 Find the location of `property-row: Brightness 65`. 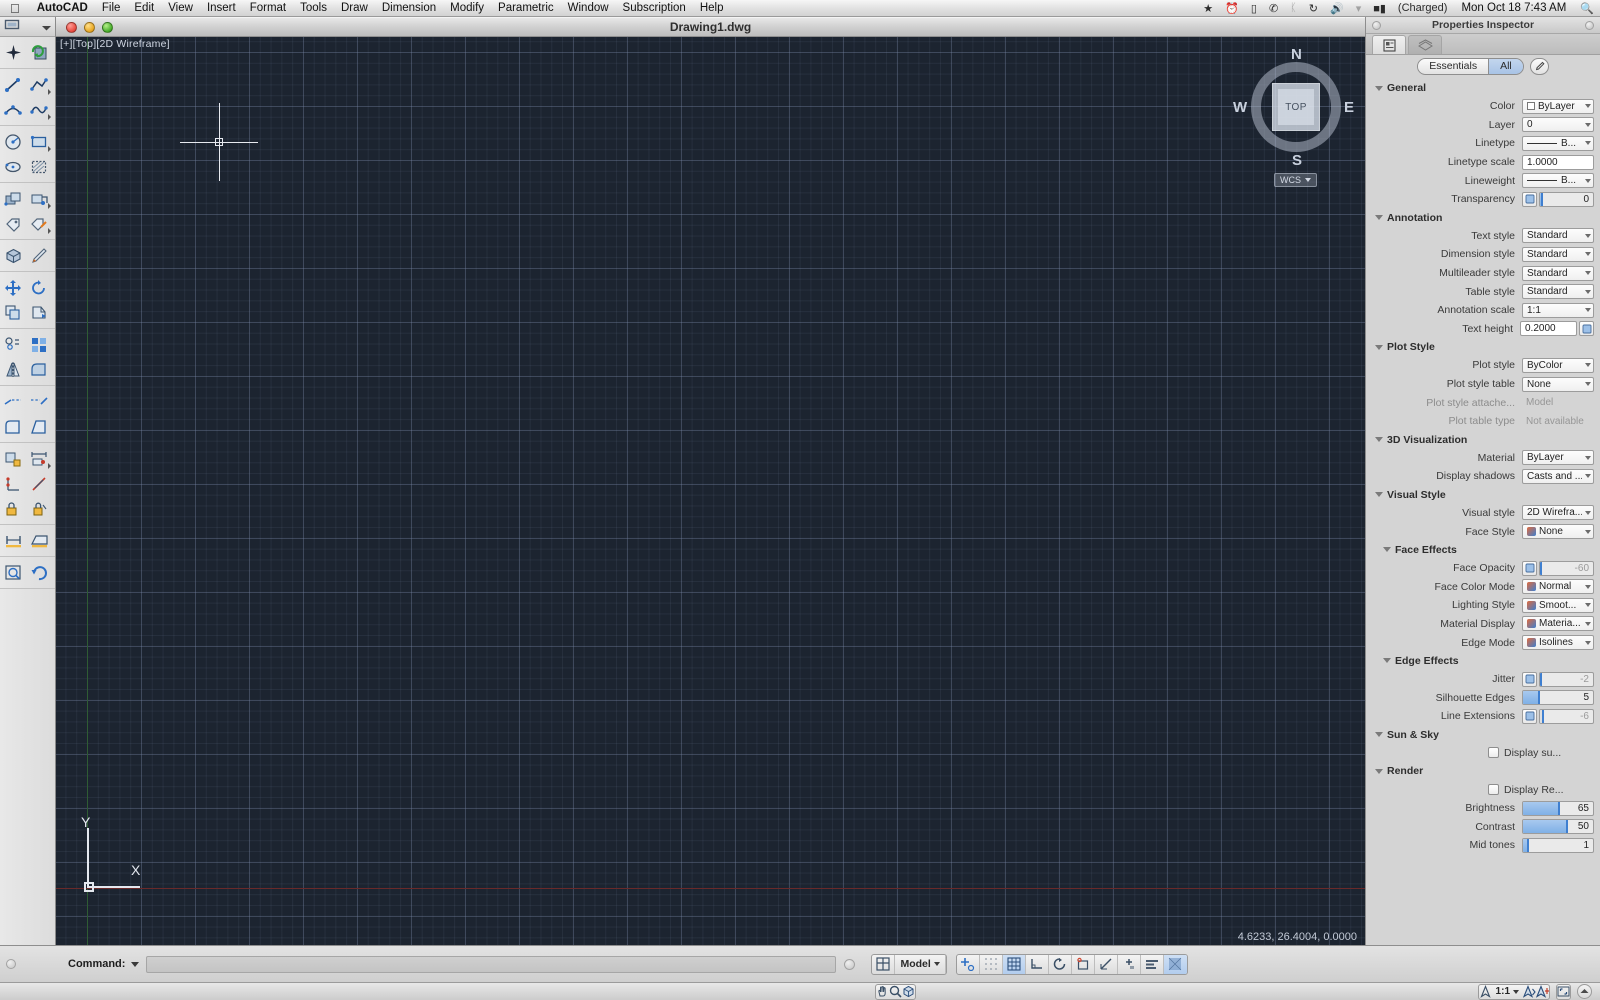

property-row: Brightness 65 is located at coordinates (1483, 808).